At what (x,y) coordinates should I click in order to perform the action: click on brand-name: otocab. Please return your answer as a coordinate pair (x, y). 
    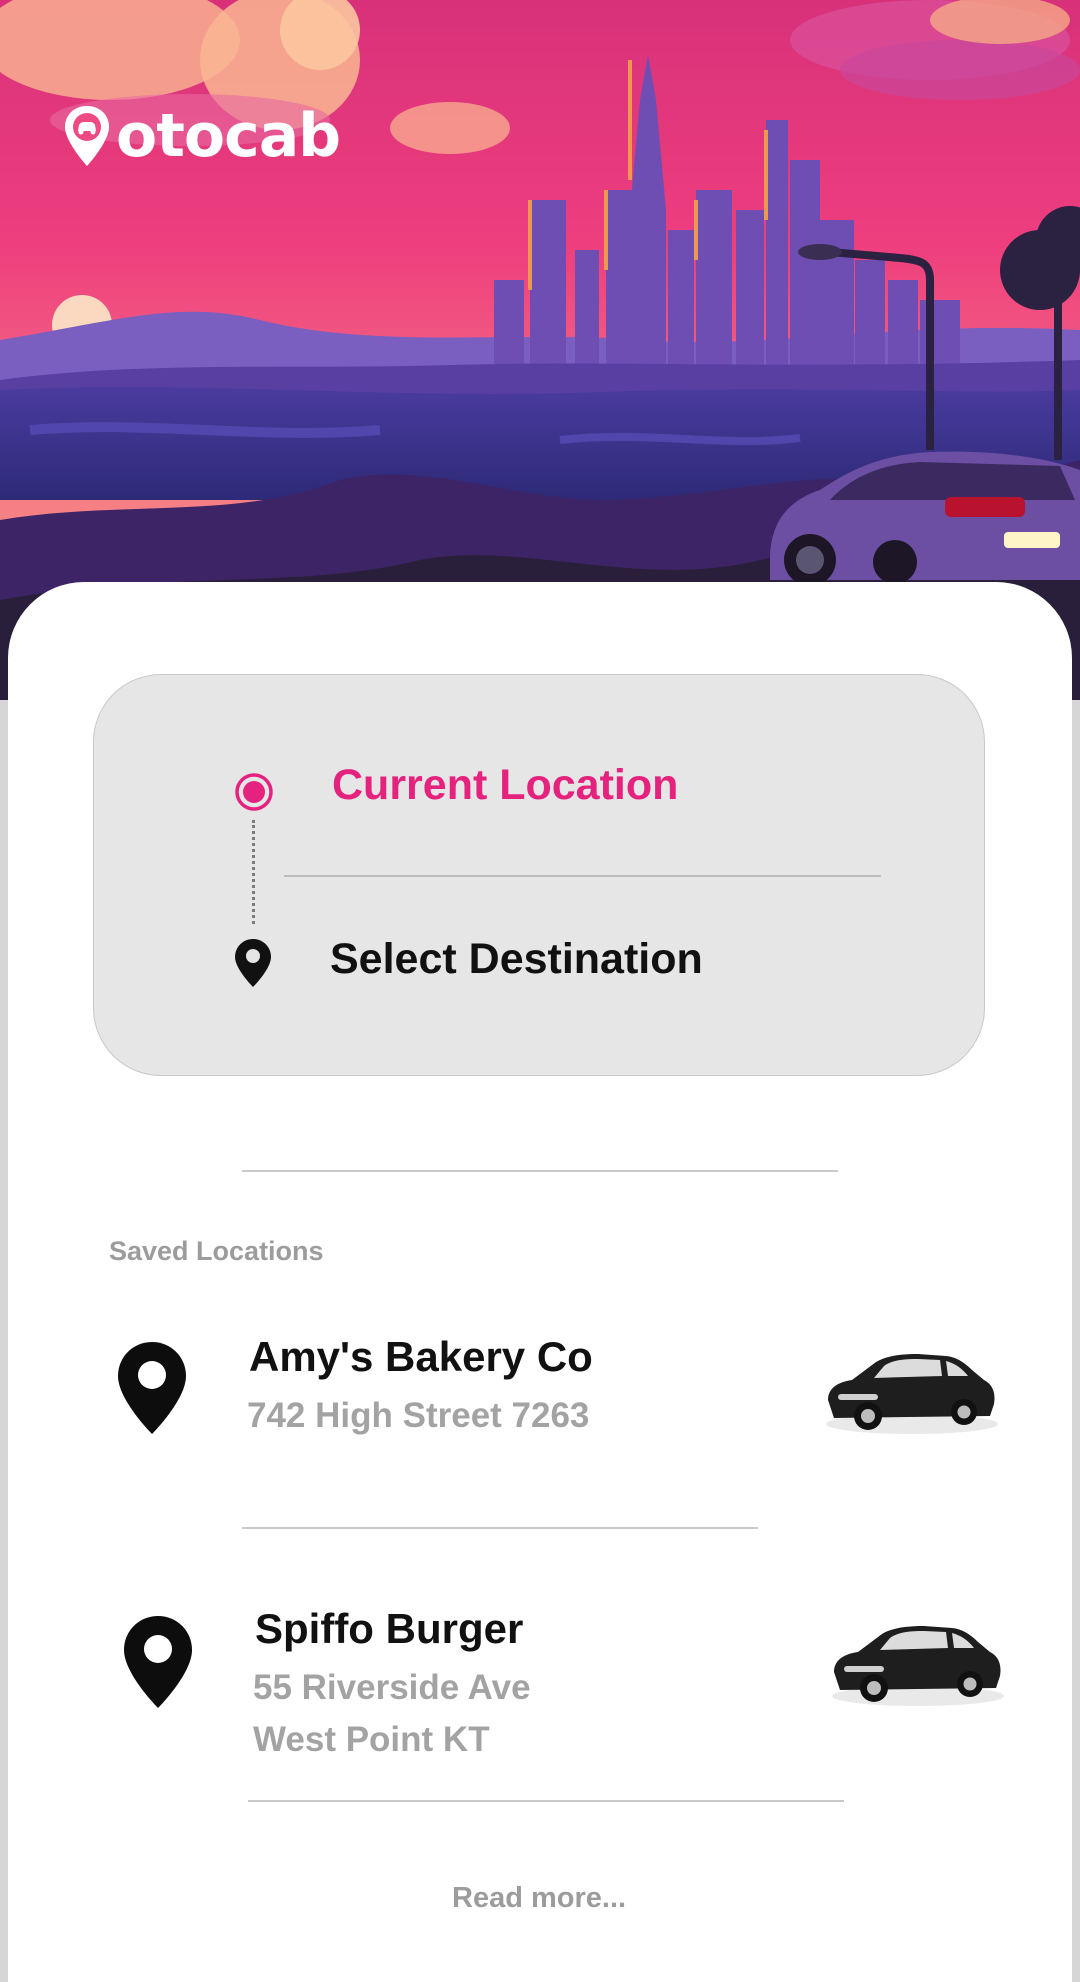
    Looking at the image, I should click on (228, 136).